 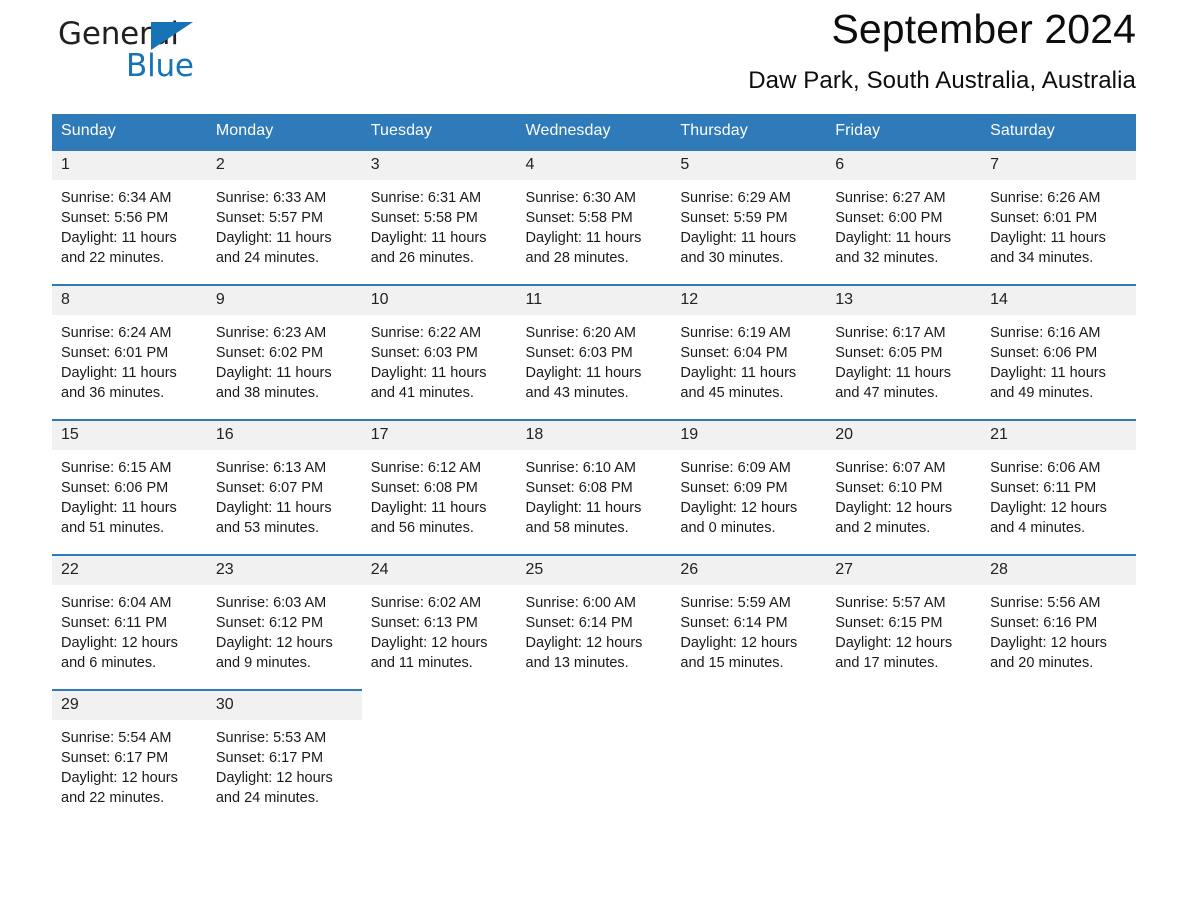 What do you see at coordinates (577, 392) in the screenshot?
I see `daylight-text-line2: and 43 minutes.` at bounding box center [577, 392].